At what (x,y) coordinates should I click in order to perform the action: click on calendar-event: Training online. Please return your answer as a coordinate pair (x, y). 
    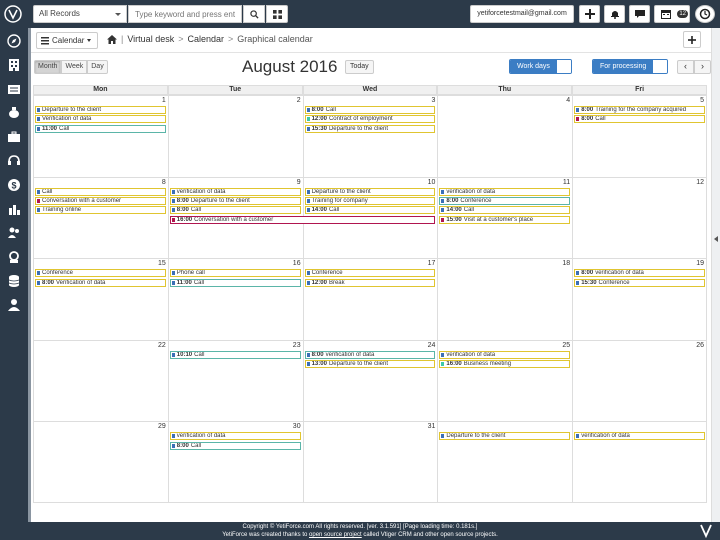
    Looking at the image, I should click on (100, 210).